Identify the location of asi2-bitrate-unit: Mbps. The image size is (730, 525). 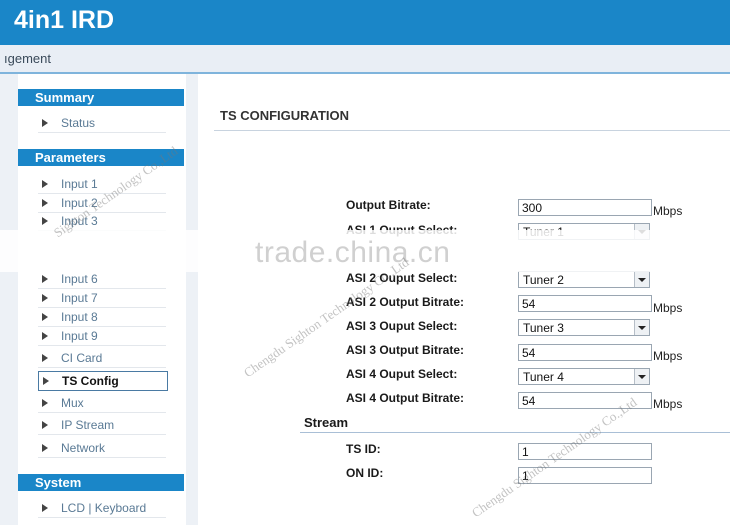
(668, 308).